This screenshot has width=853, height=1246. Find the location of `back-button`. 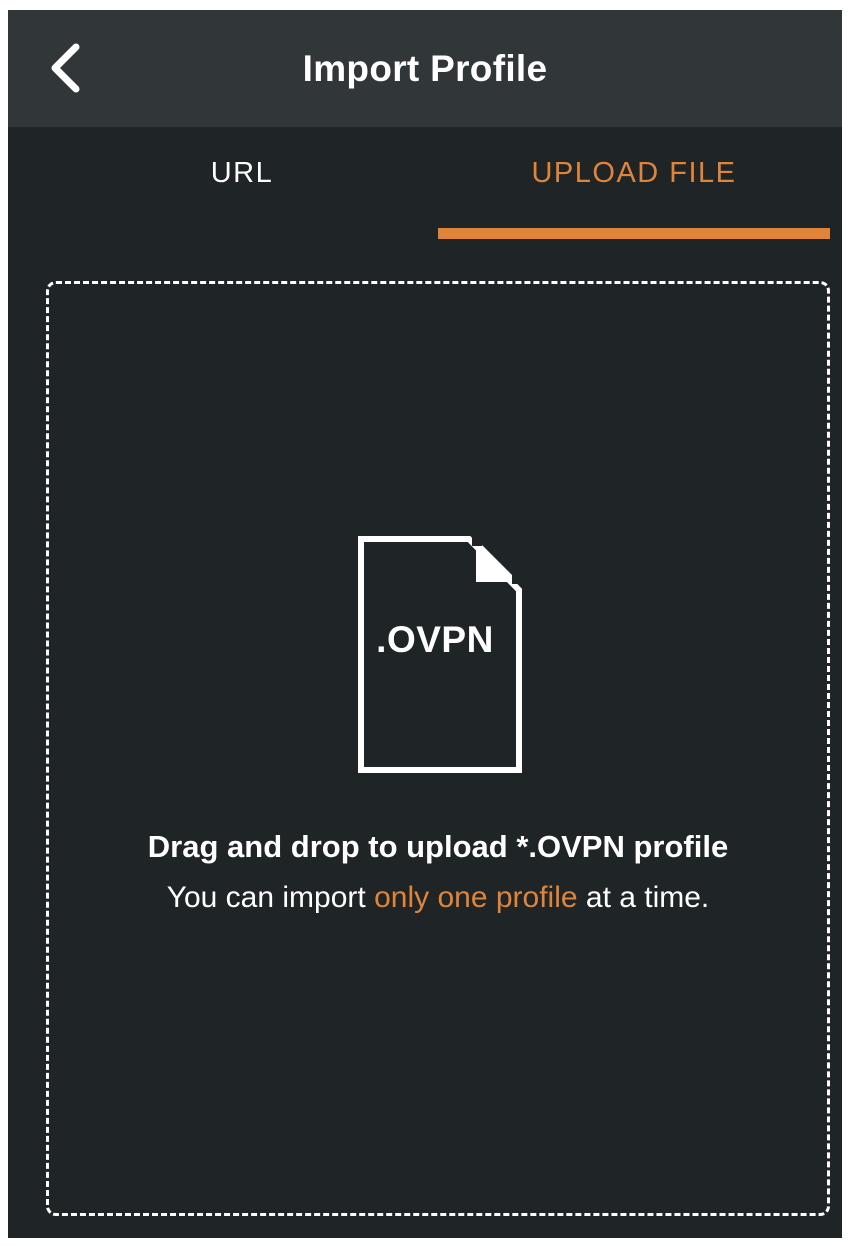

back-button is located at coordinates (65, 68).